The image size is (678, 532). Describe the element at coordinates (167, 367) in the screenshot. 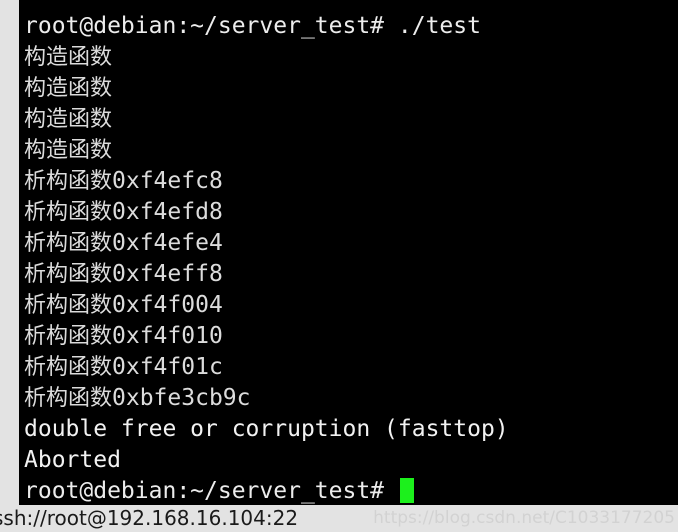

I see `pointer-address: 0xf4f01c` at that location.